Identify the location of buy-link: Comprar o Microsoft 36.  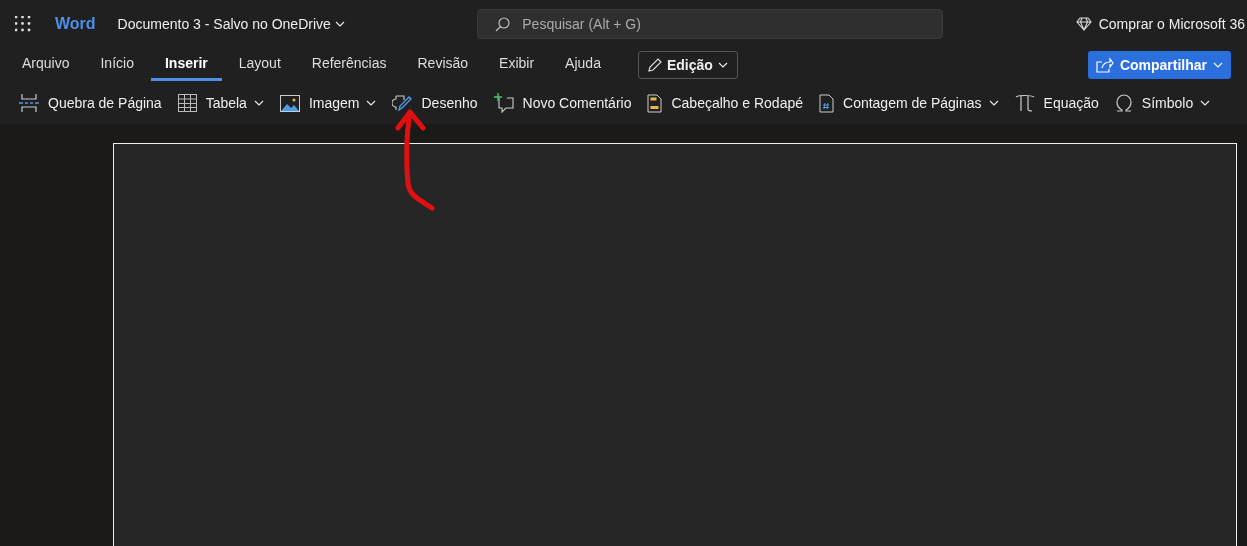
(1160, 24).